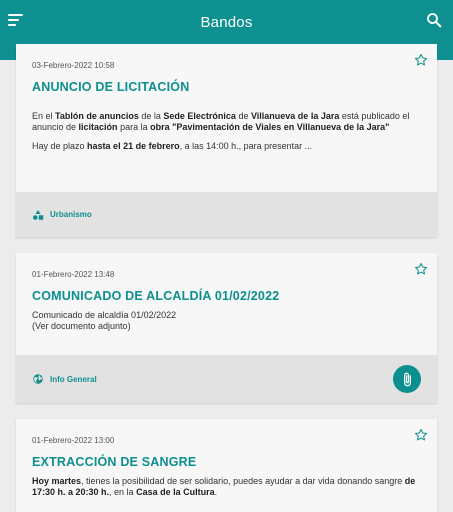  What do you see at coordinates (110, 87) in the screenshot?
I see `bando-title: ANUNCIO DE LICITACIÓN` at bounding box center [110, 87].